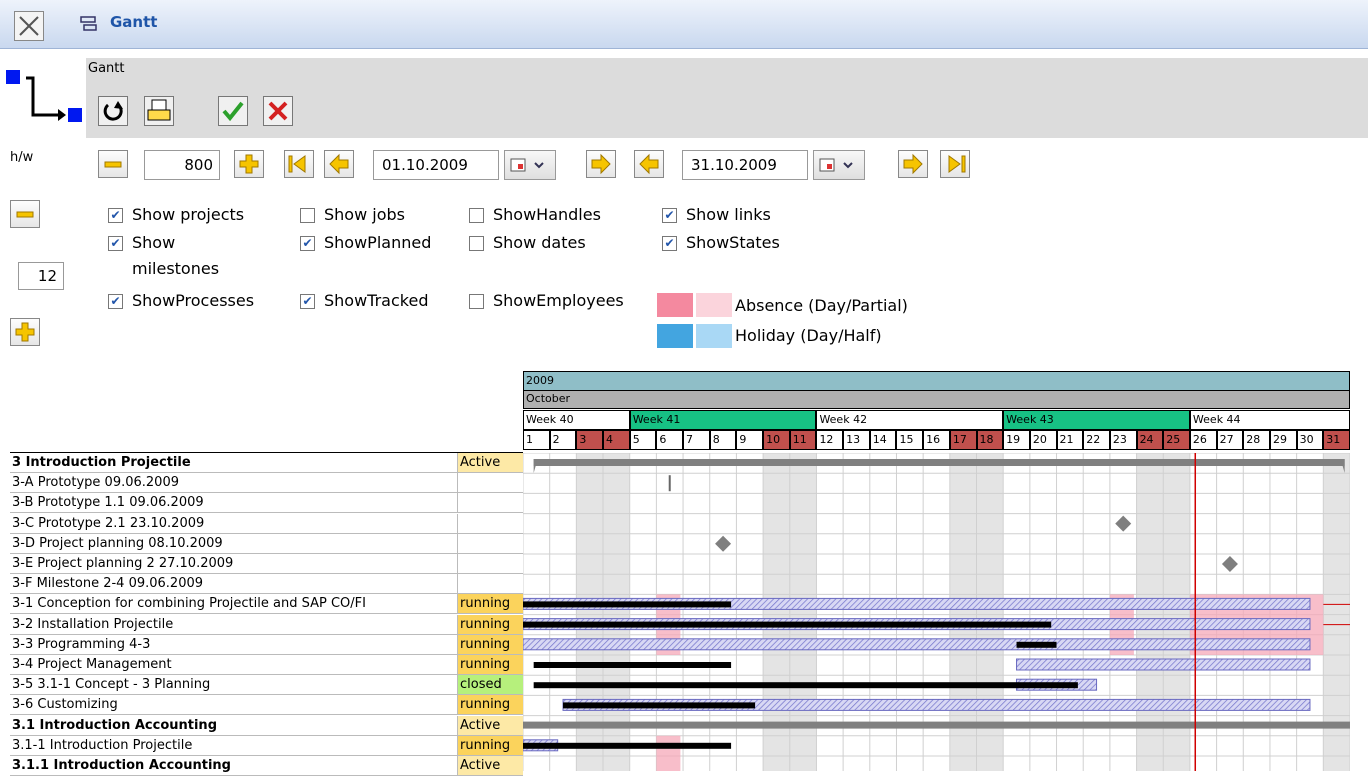 This screenshot has width=1368, height=776. I want to click on task-row-name: 3-A Prototype 09.06.2009, so click(233, 483).